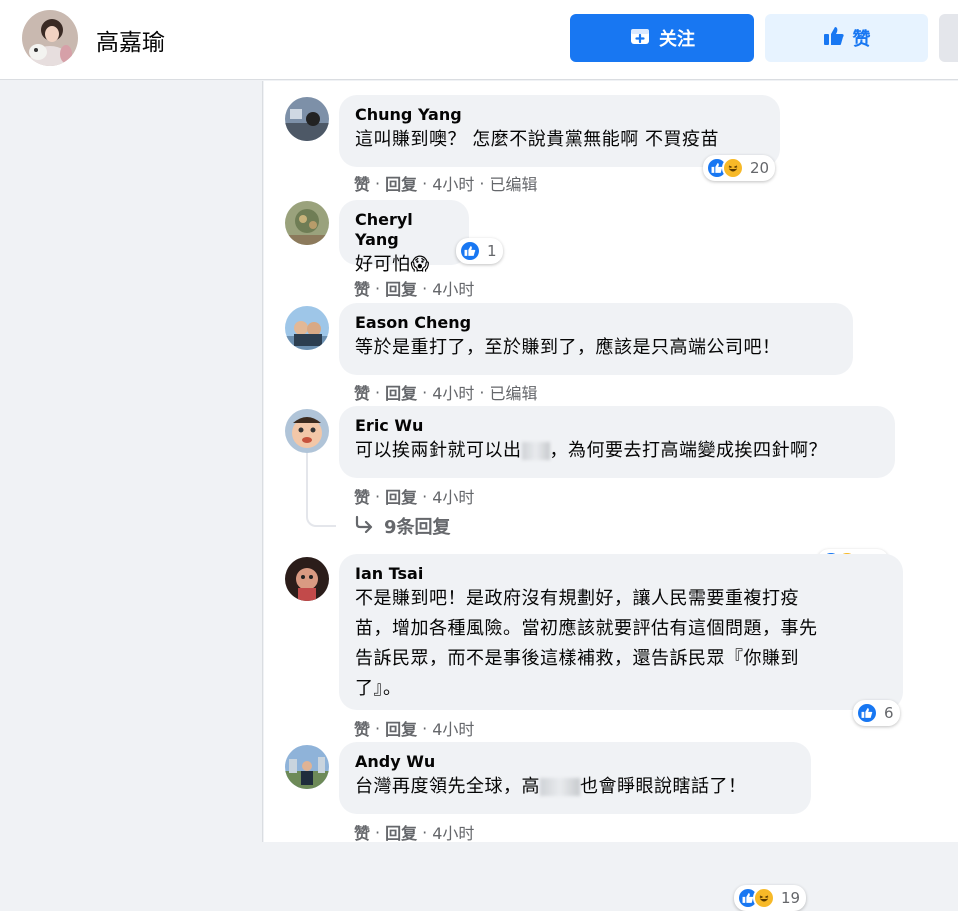  Describe the element at coordinates (591, 450) in the screenshot. I see `comment-text: 可以挨兩針就可以出 ，為何要去打高端變成挨四針啊？` at that location.